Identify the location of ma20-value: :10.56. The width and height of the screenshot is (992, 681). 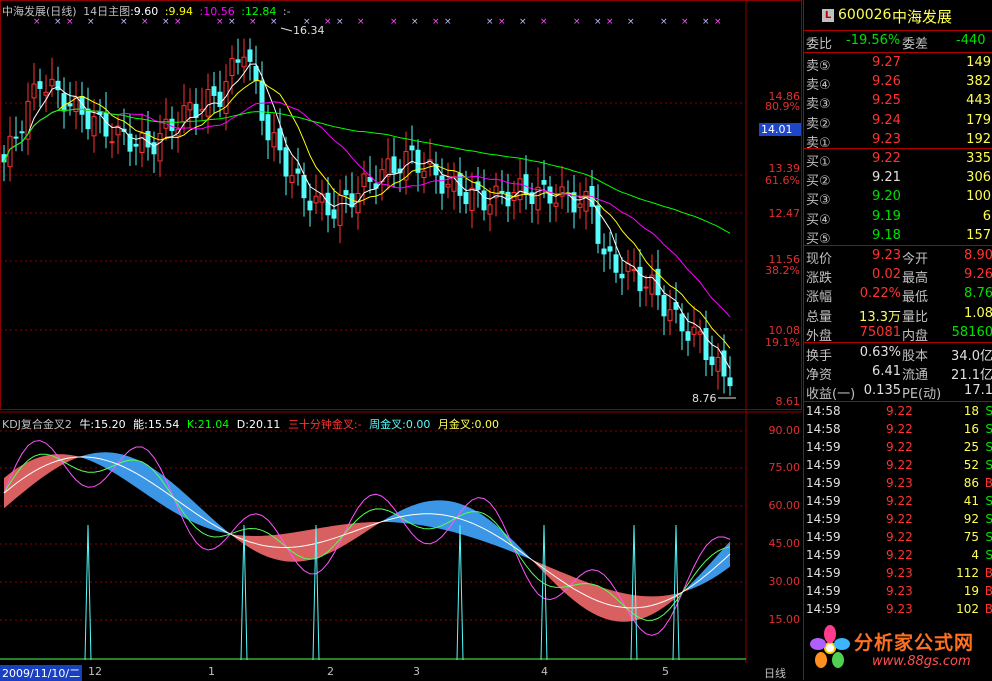
(217, 11).